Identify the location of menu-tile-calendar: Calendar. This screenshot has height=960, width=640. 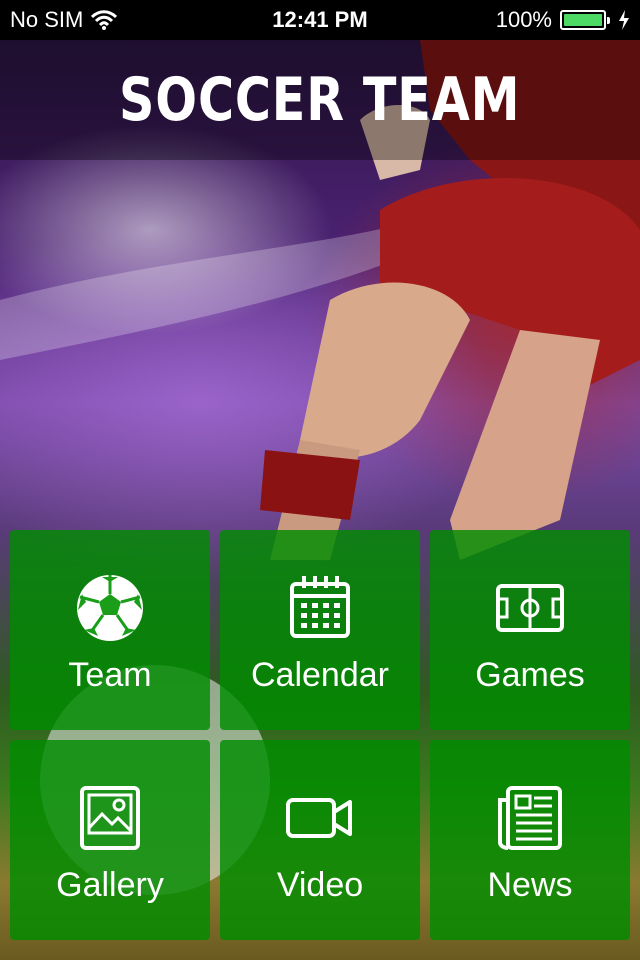
(320, 630).